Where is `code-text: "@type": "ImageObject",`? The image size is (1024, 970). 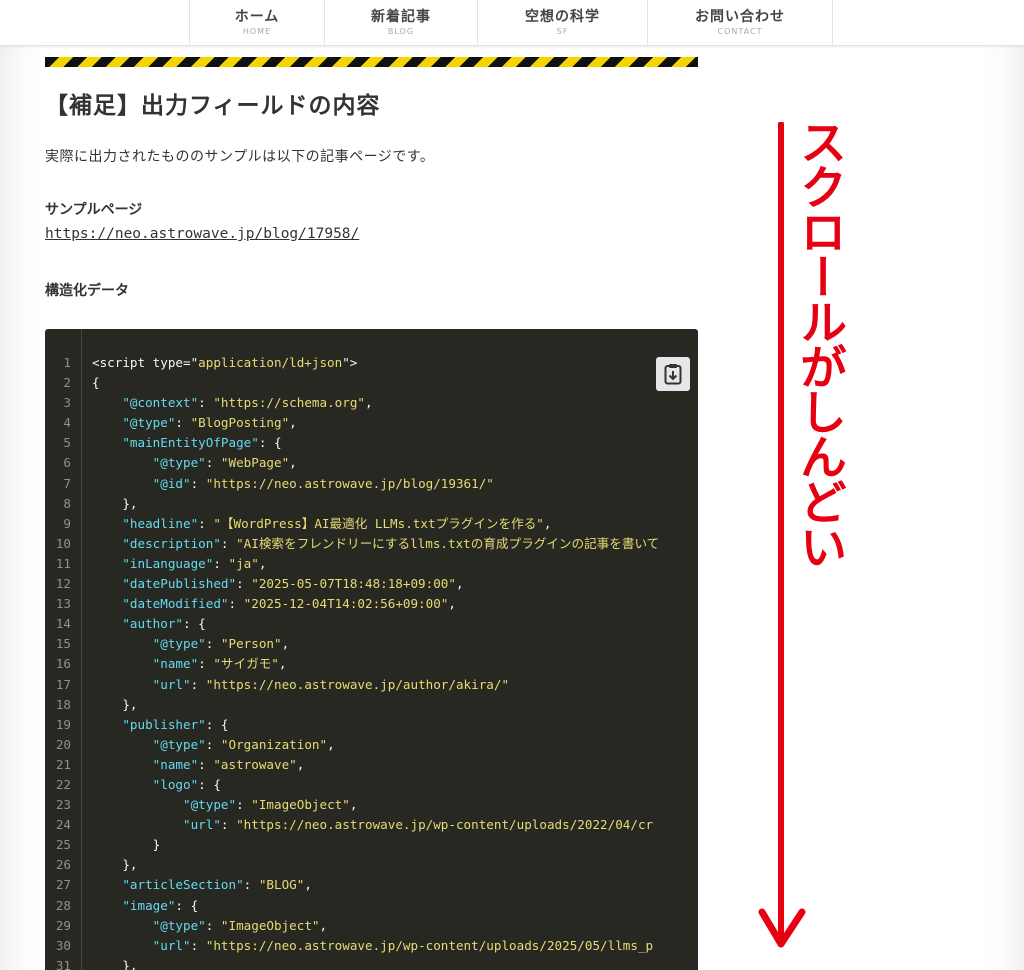
code-text: "@type": "ImageObject", is located at coordinates (204, 926).